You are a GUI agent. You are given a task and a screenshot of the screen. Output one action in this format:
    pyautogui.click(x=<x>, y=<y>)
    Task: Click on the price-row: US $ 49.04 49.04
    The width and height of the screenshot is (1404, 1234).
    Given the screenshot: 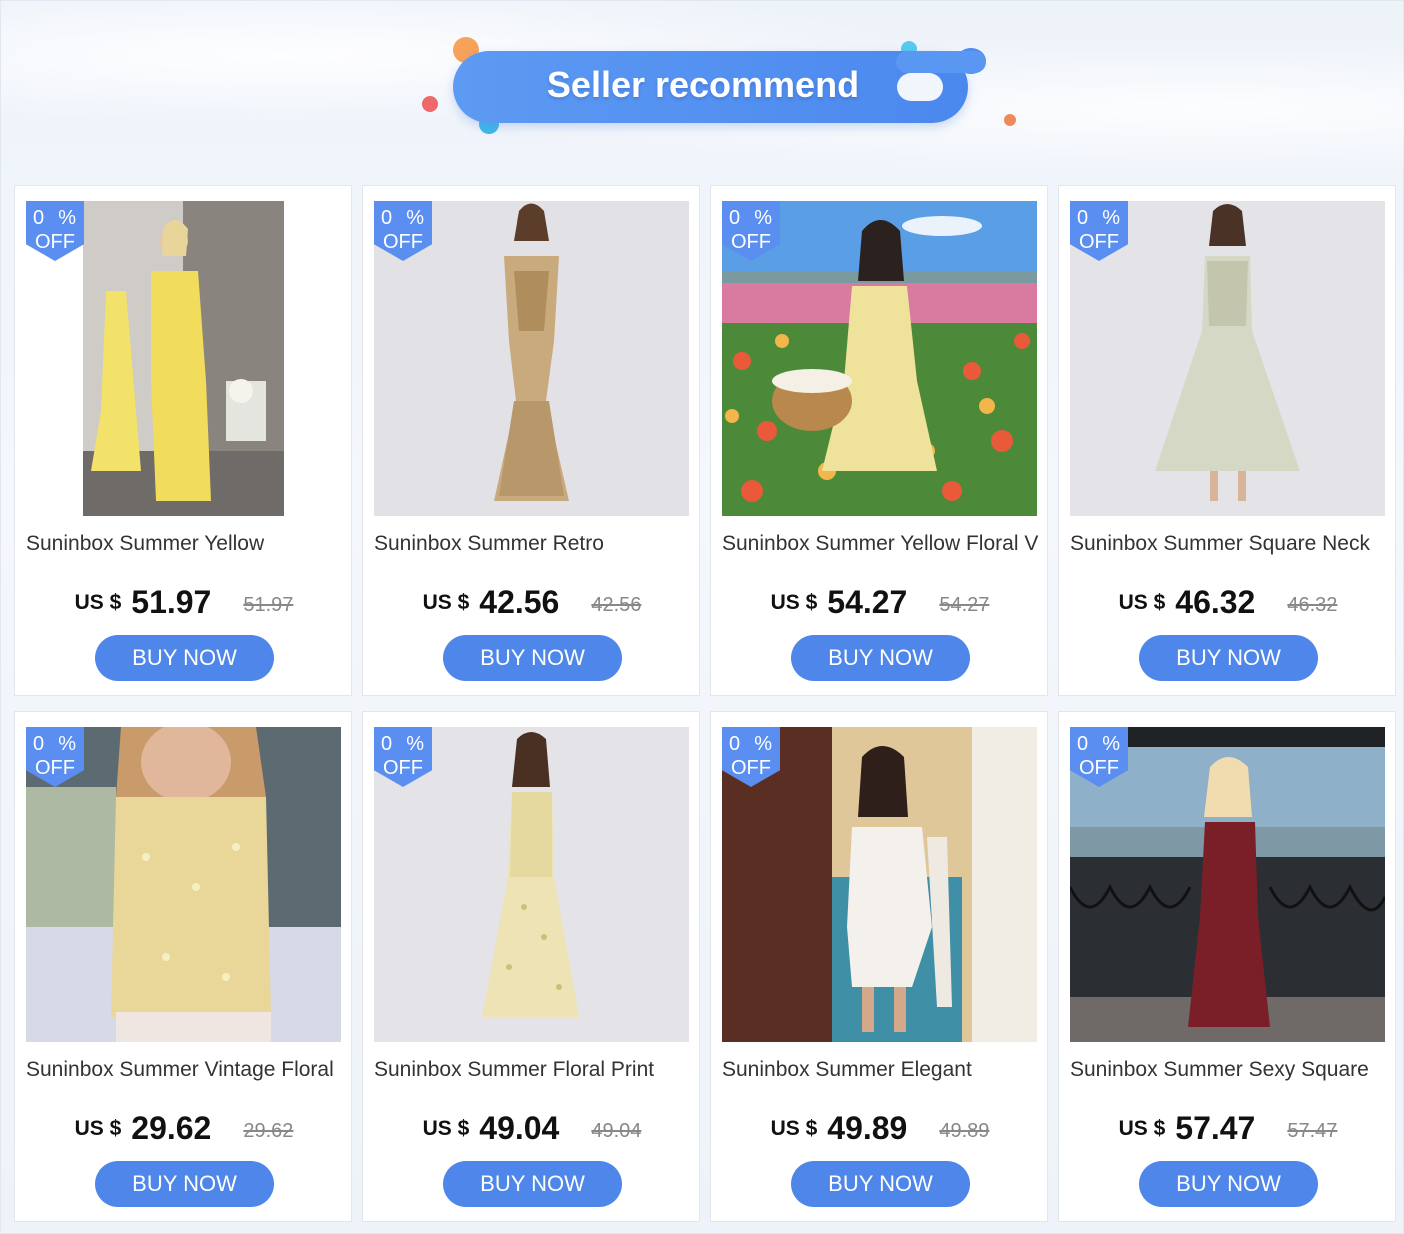 What is the action you would take?
    pyautogui.click(x=532, y=1130)
    